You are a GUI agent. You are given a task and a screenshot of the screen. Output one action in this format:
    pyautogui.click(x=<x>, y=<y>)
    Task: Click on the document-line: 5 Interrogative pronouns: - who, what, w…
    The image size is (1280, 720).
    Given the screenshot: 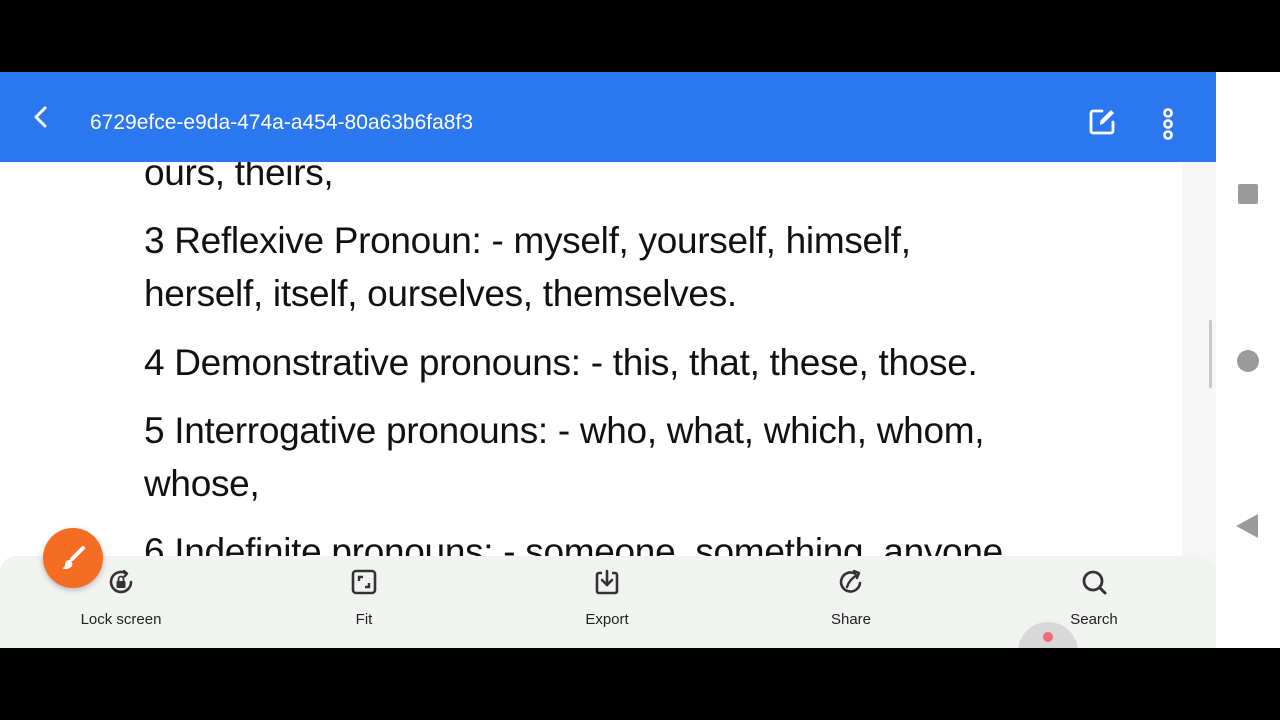 What is the action you would take?
    pyautogui.click(x=564, y=430)
    